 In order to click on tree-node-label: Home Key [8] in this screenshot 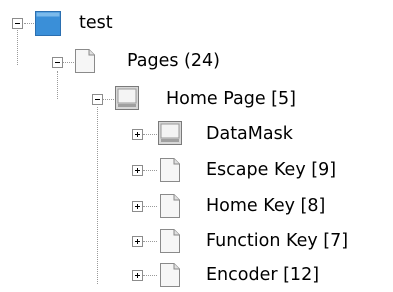, I will do `click(266, 206)`.